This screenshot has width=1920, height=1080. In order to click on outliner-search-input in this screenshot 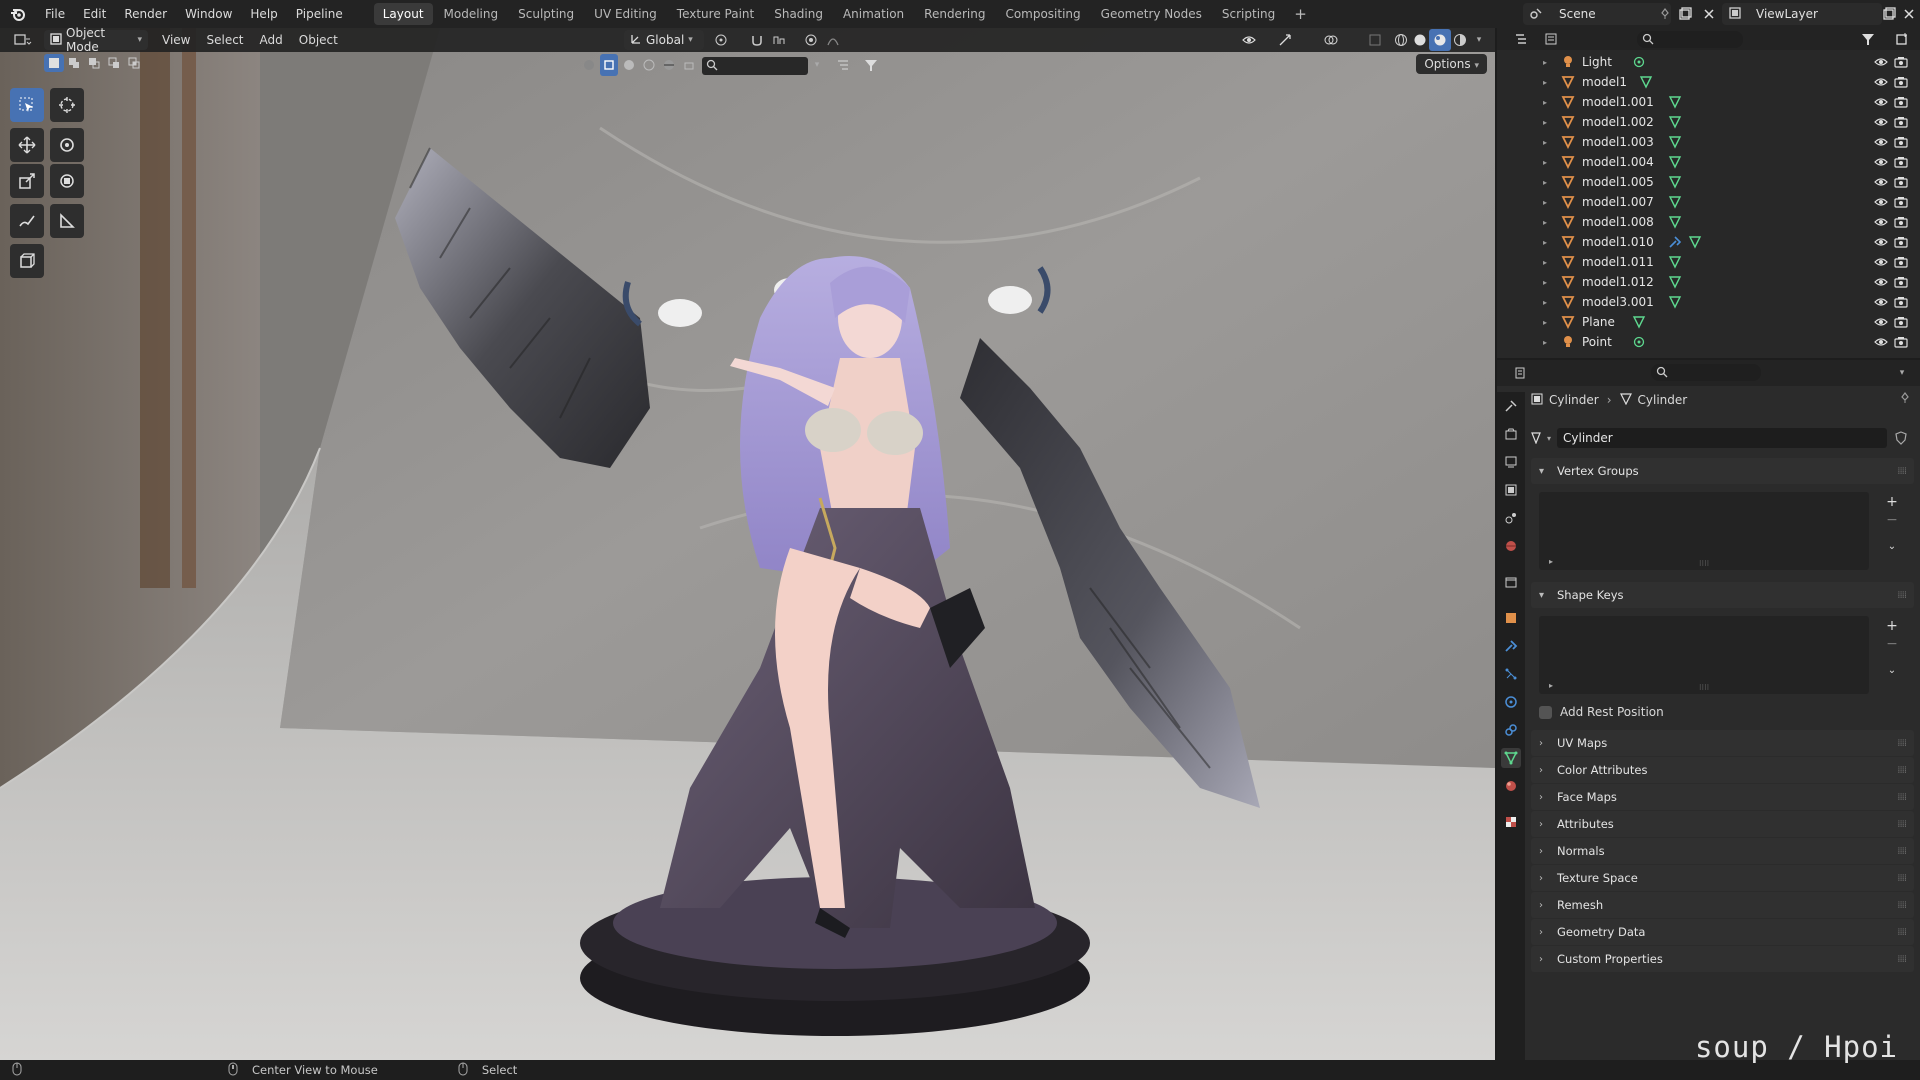, I will do `click(1690, 39)`.